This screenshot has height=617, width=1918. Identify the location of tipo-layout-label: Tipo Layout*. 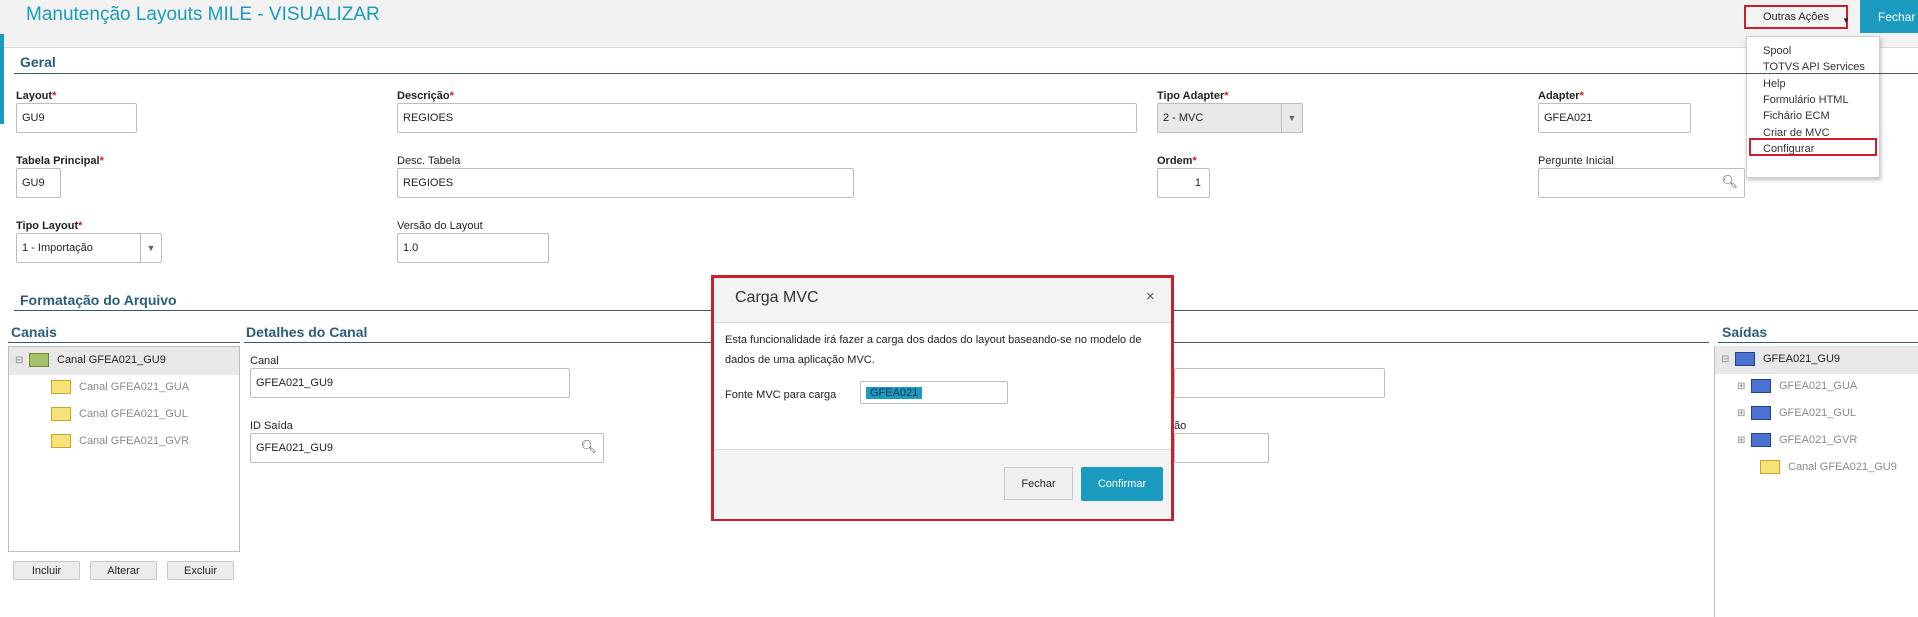
(49, 226).